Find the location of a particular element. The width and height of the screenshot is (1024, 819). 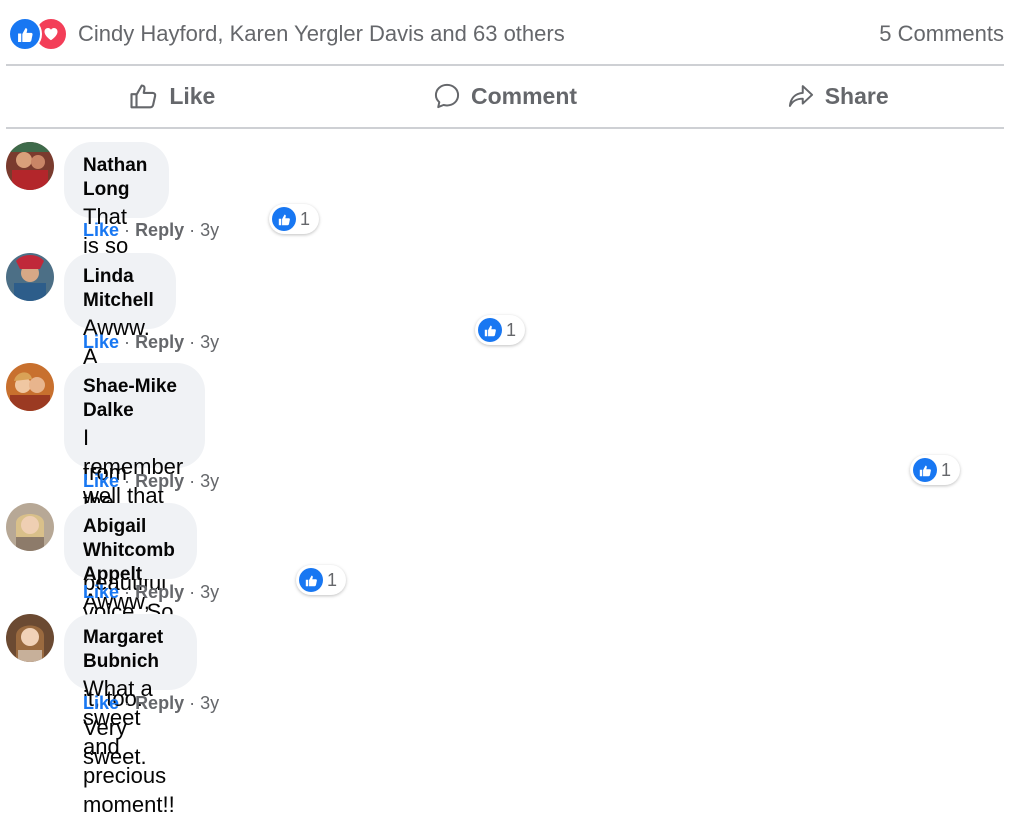

thumbs-up-icon is located at coordinates (143, 96).